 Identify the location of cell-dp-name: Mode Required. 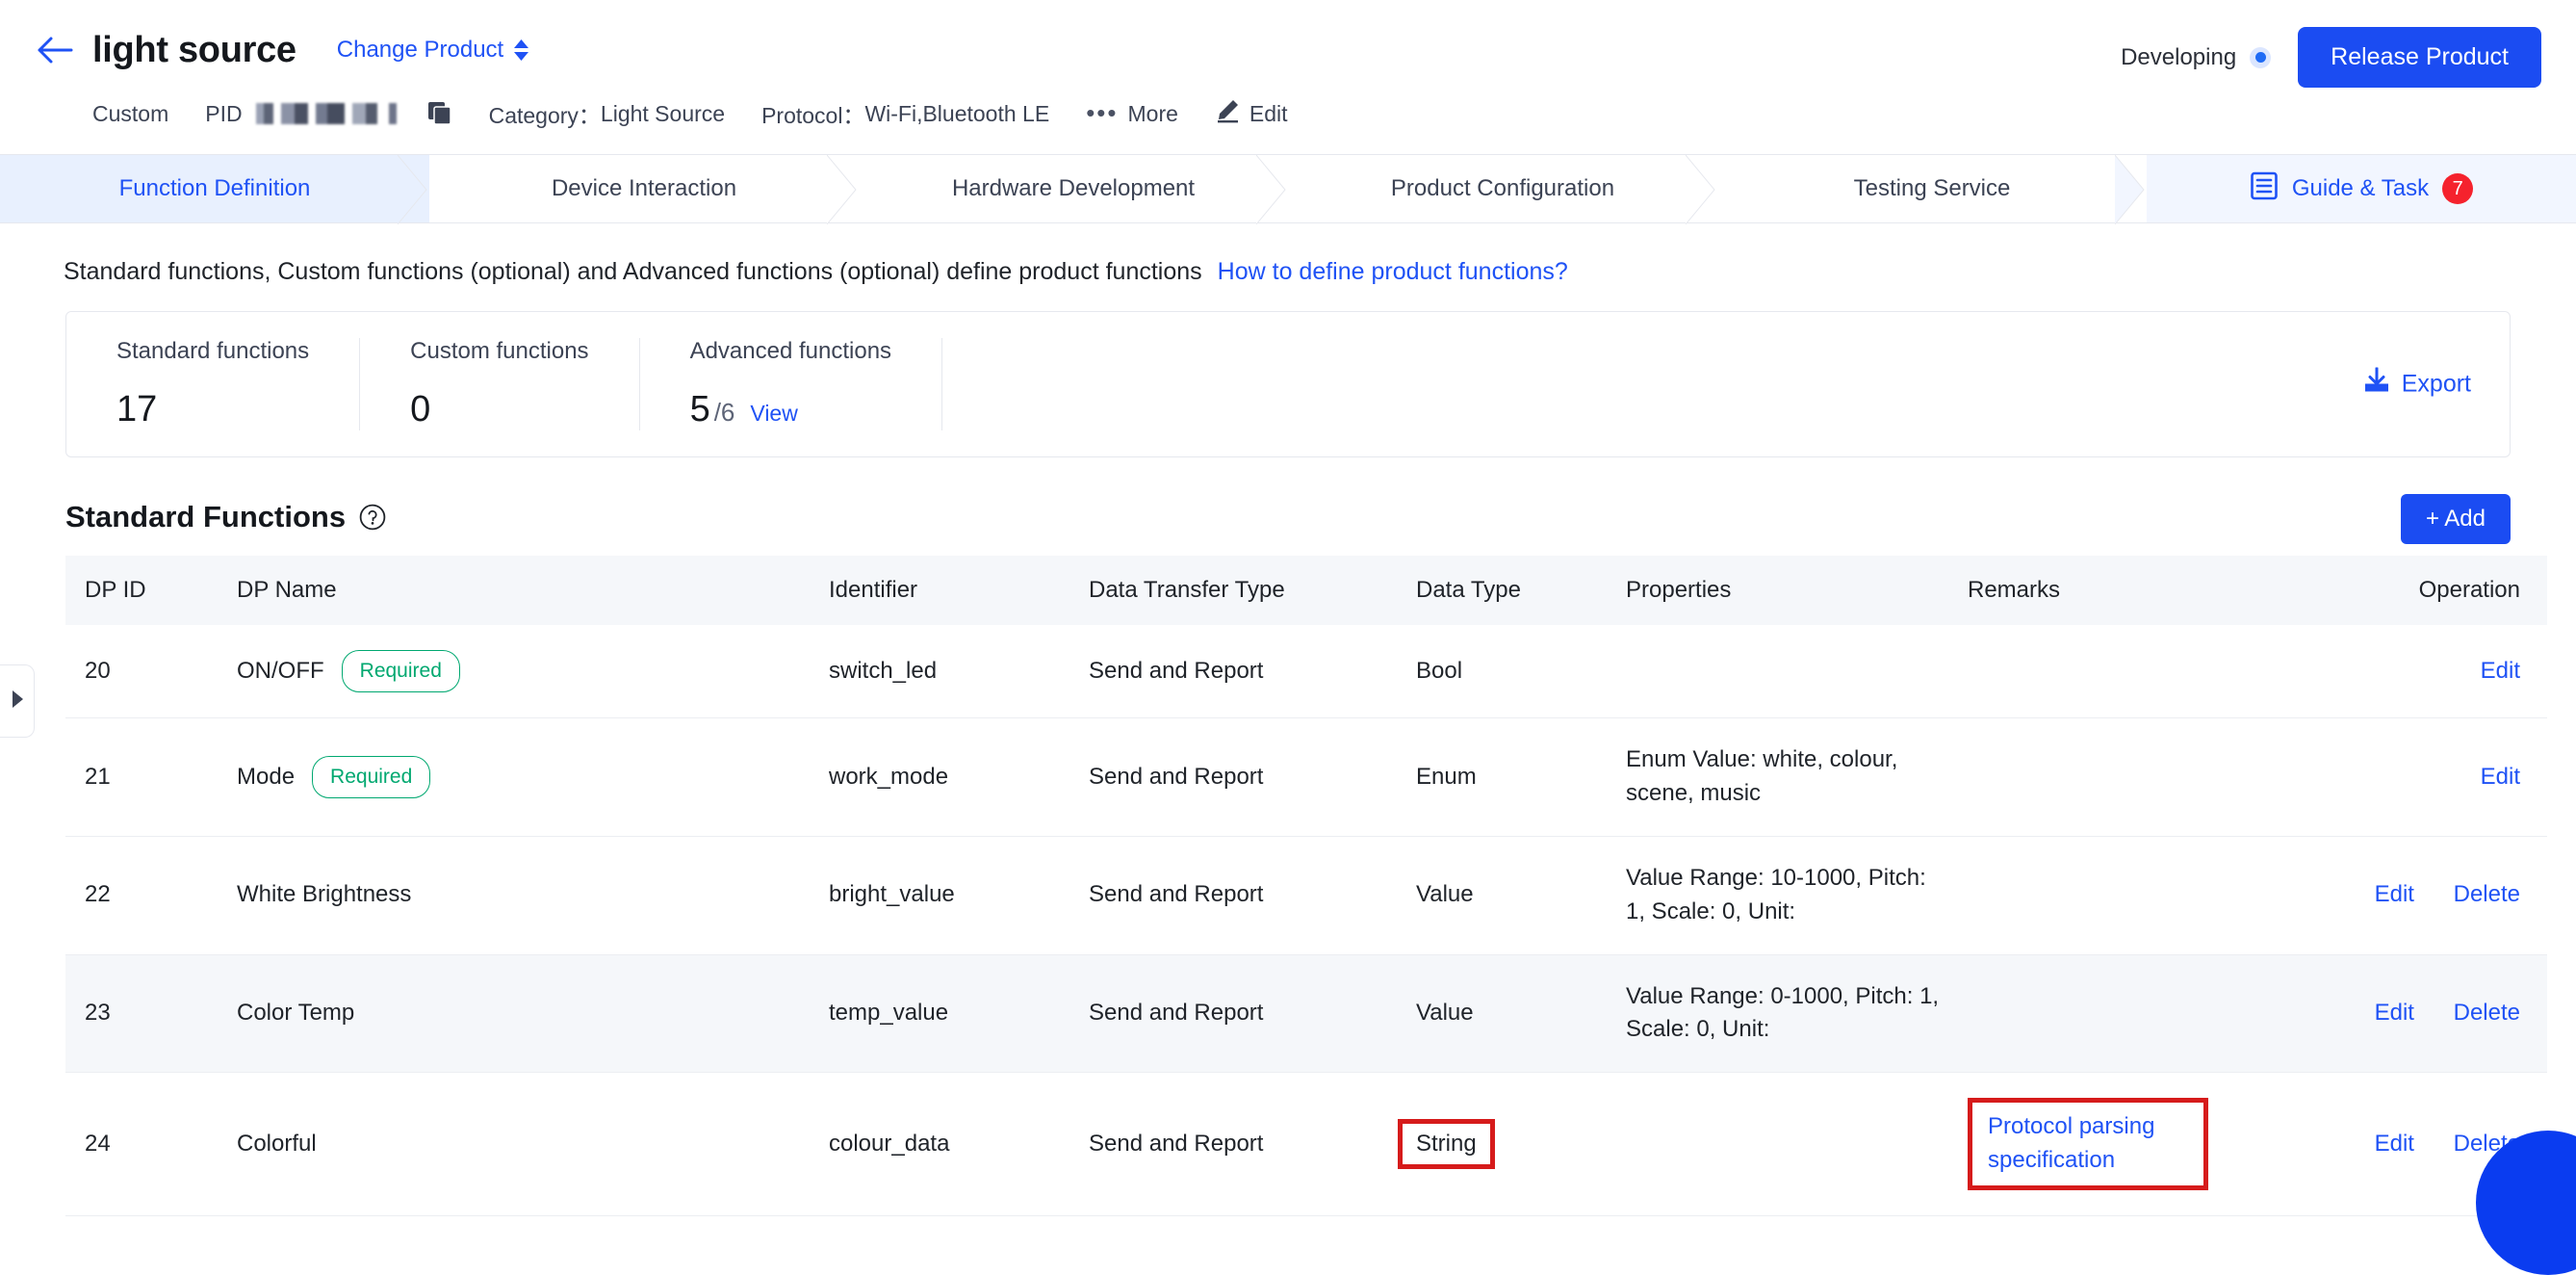
(514, 777).